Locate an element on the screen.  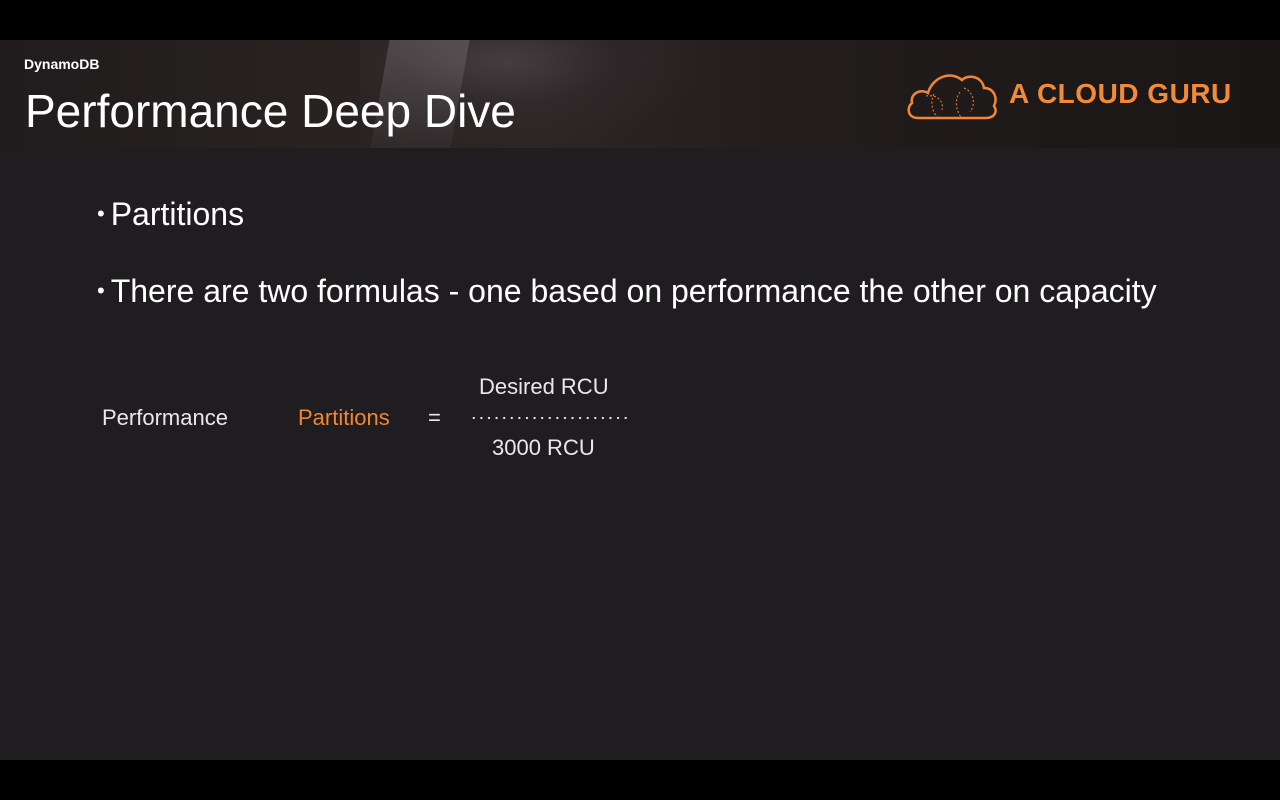
formula-denominator: 3000 RCU is located at coordinates (543, 447).